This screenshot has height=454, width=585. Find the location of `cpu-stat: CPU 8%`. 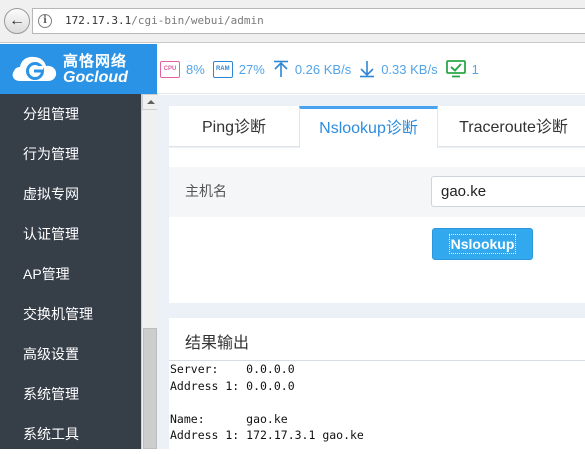

cpu-stat: CPU 8% is located at coordinates (182, 69).